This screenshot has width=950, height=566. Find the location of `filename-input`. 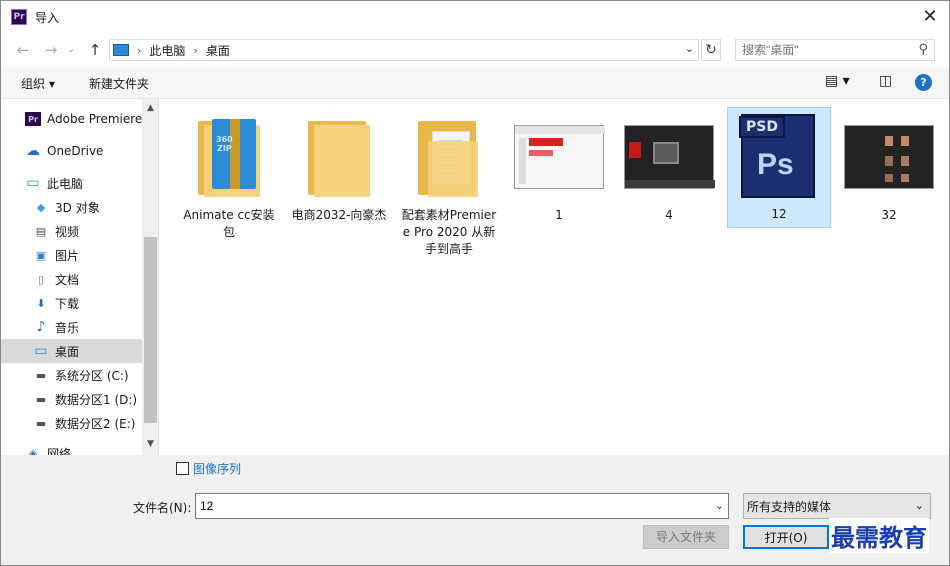

filename-input is located at coordinates (450, 506).